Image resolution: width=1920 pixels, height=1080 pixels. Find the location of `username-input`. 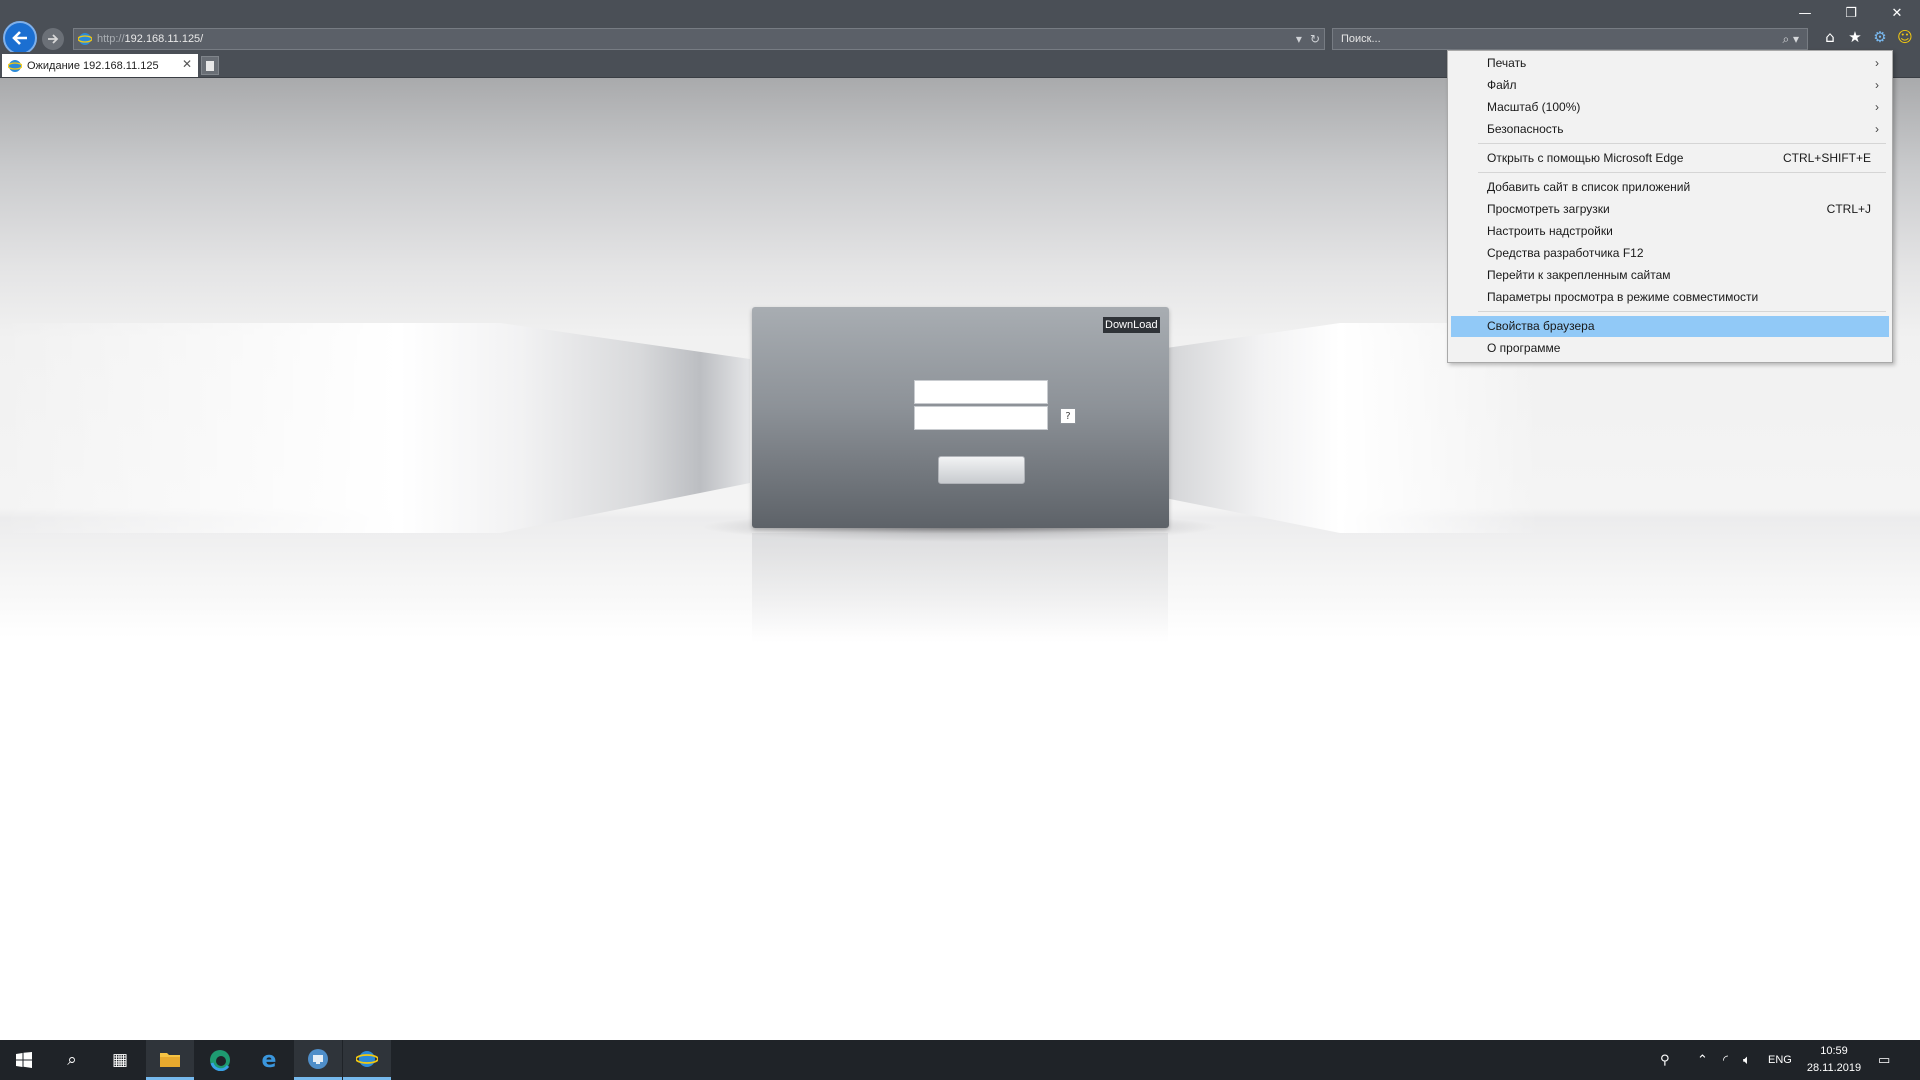

username-input is located at coordinates (981, 392).